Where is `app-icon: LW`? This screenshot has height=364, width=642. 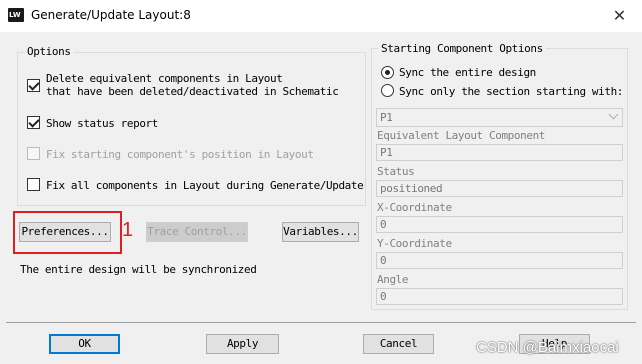
app-icon: LW is located at coordinates (16, 15).